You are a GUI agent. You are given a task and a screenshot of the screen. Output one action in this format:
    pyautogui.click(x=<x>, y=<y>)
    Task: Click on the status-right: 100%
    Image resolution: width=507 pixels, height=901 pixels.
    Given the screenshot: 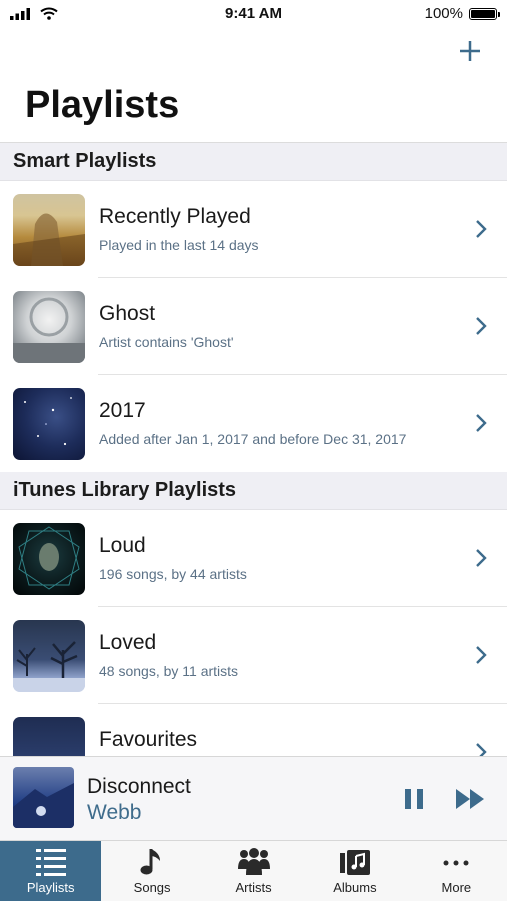 What is the action you would take?
    pyautogui.click(x=462, y=13)
    